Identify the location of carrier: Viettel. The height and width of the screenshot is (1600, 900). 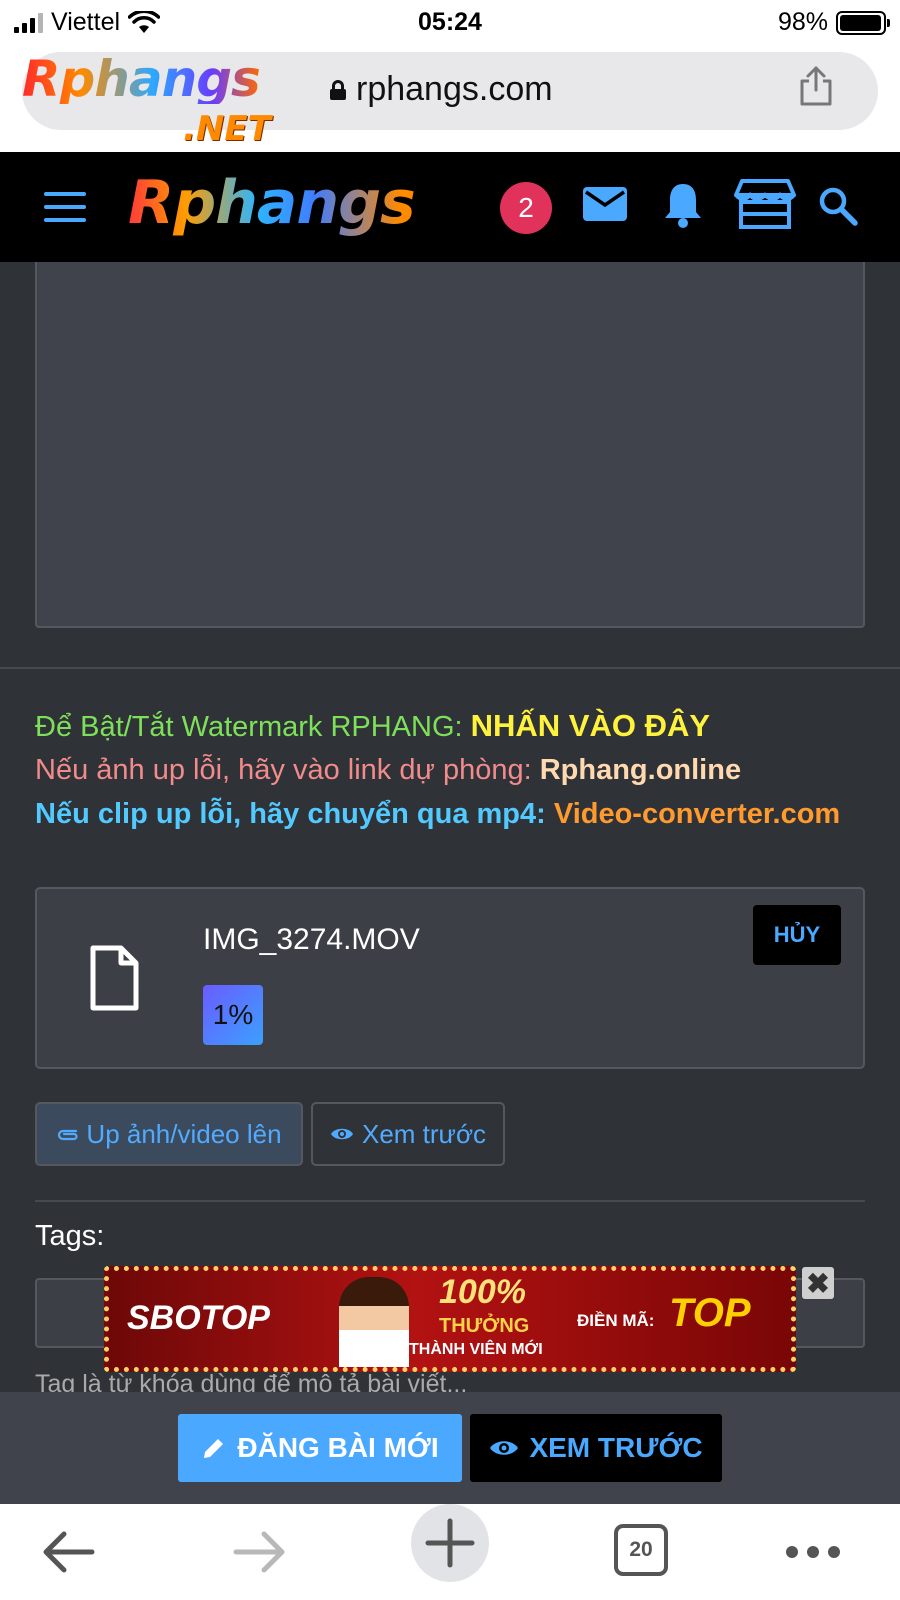
(87, 22).